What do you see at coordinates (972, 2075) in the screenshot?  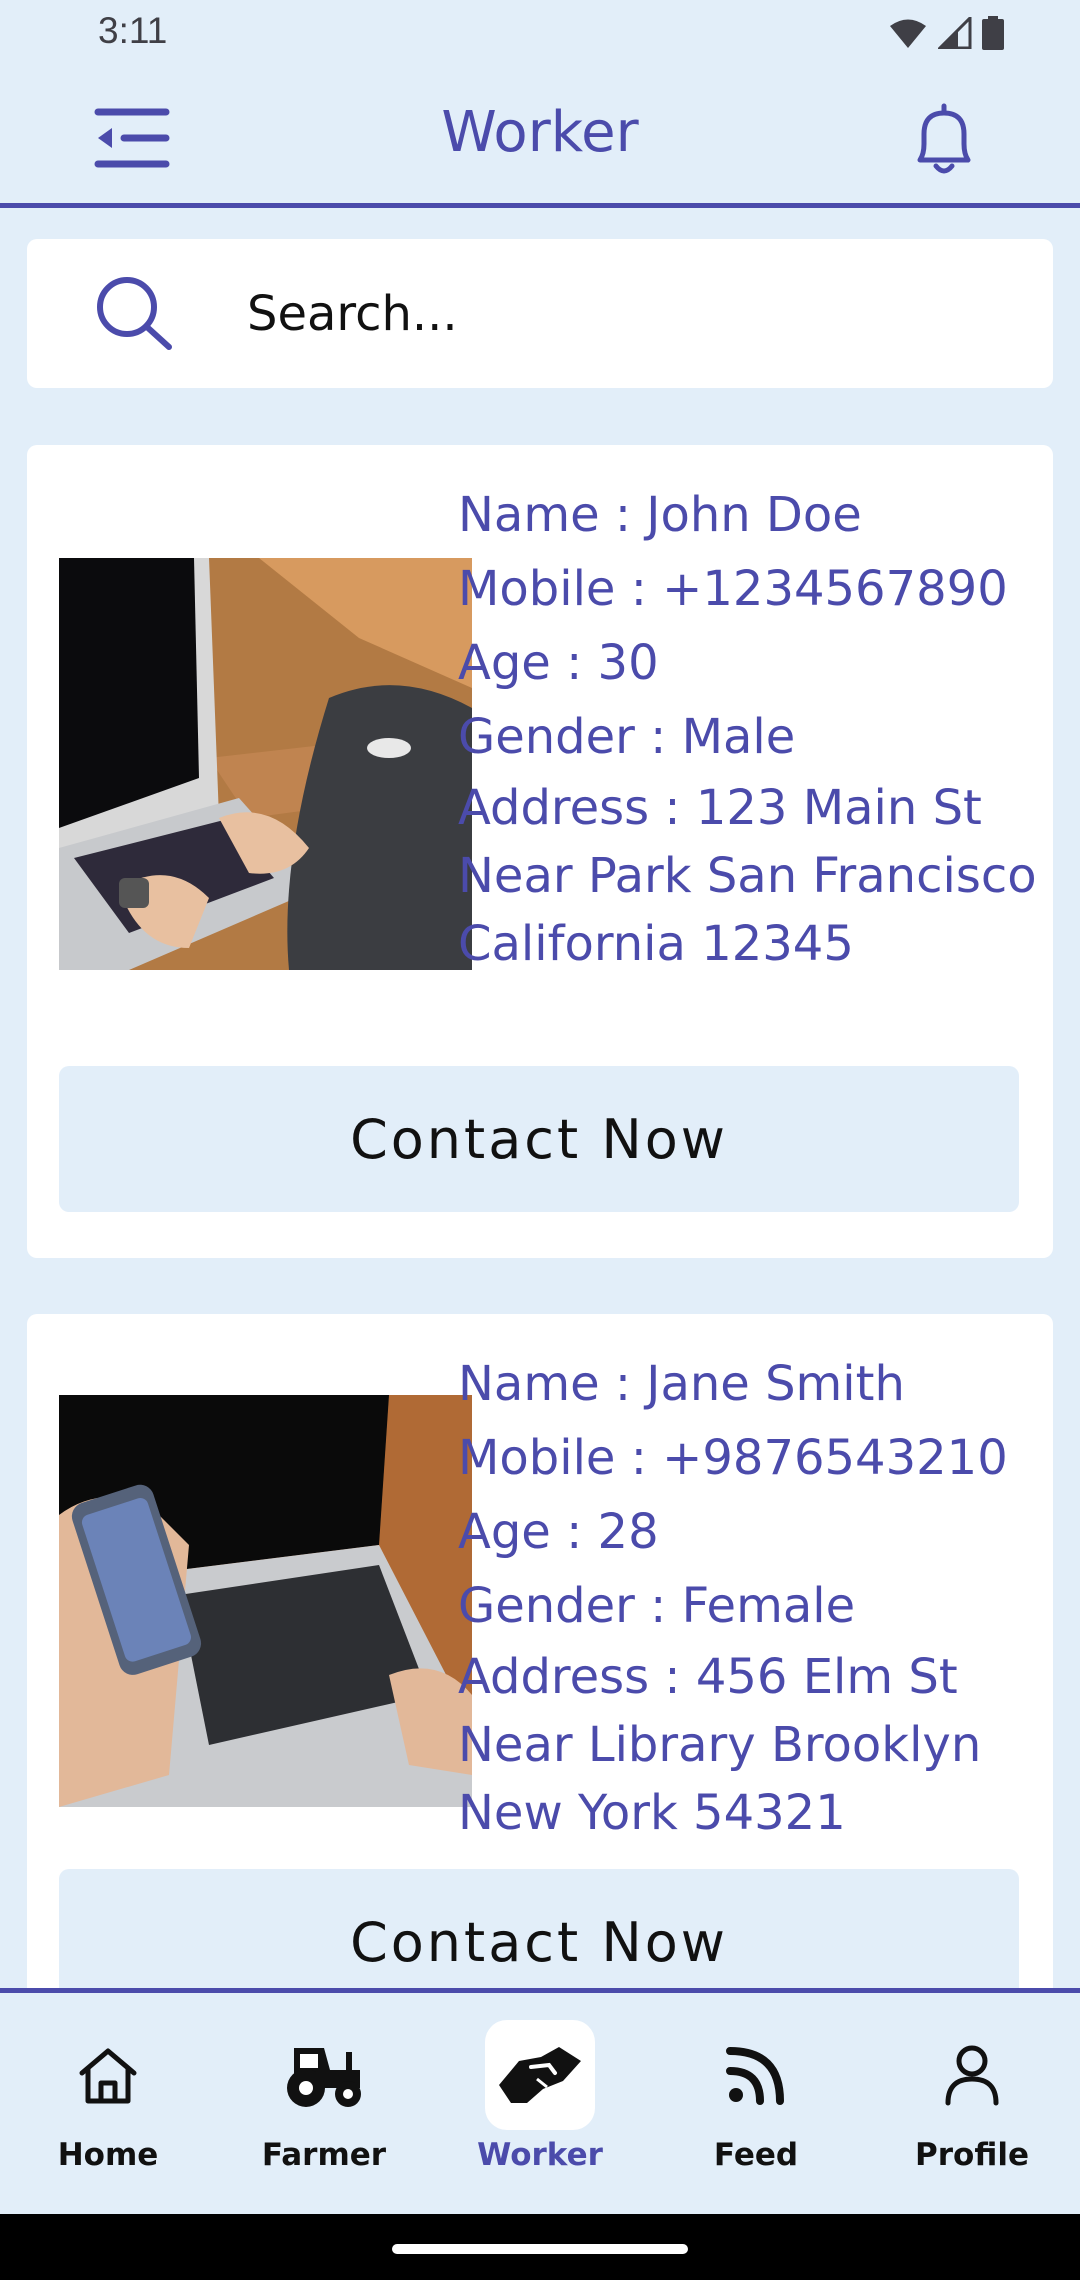 I see `user-icon` at bounding box center [972, 2075].